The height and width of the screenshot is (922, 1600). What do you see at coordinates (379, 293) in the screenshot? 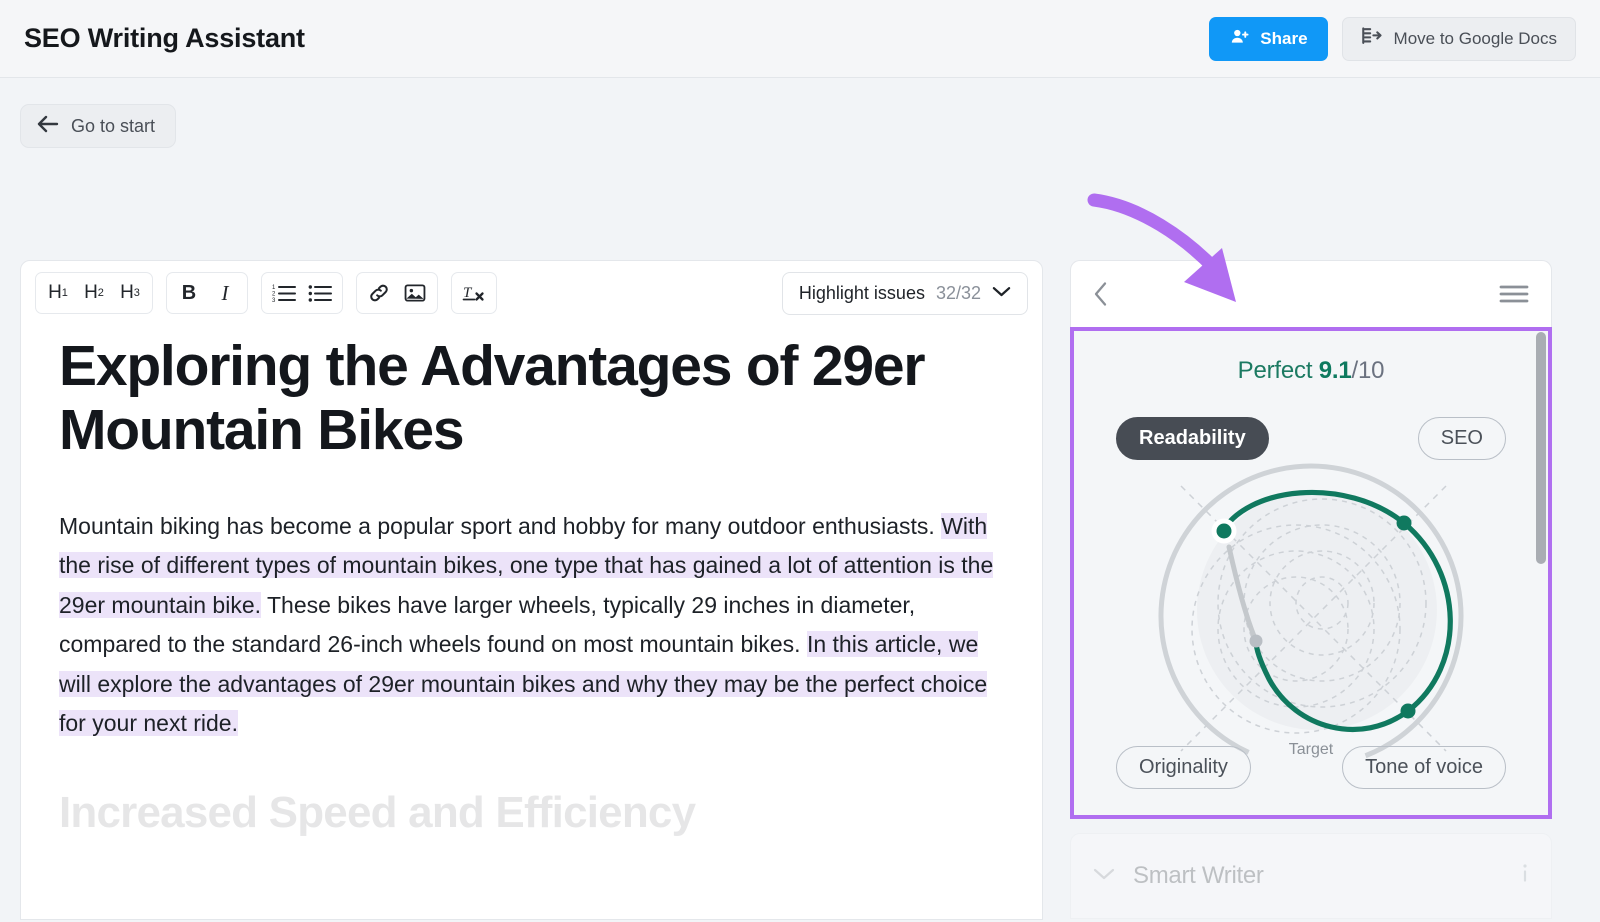
I see `link-icon` at bounding box center [379, 293].